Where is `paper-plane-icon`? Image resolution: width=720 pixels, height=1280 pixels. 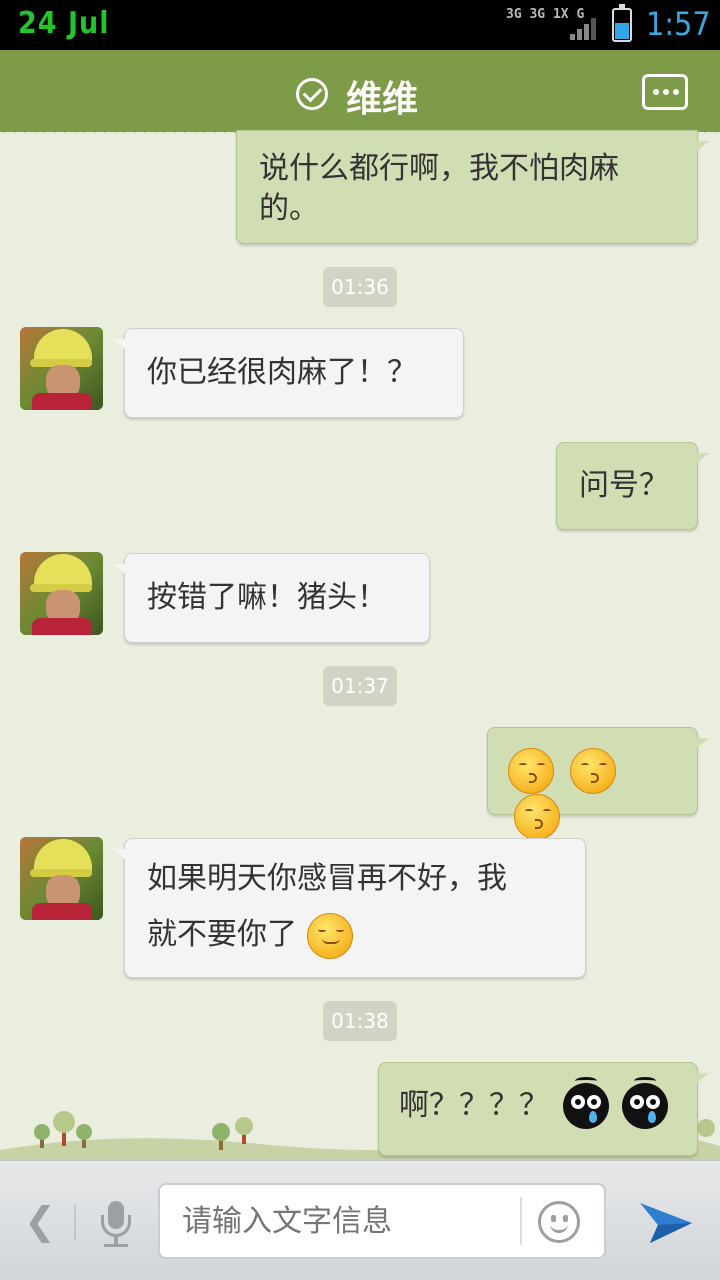
paper-plane-icon is located at coordinates (665, 1223).